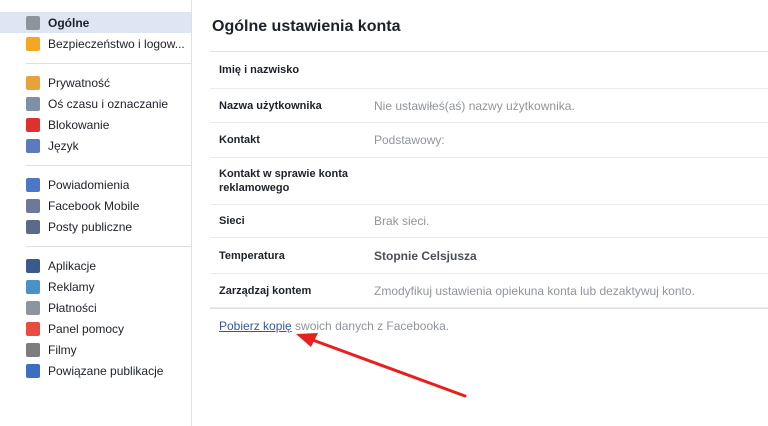 The height and width of the screenshot is (426, 768). Describe the element at coordinates (86, 328) in the screenshot. I see `sidebar-item-label: Panel pomocy` at that location.